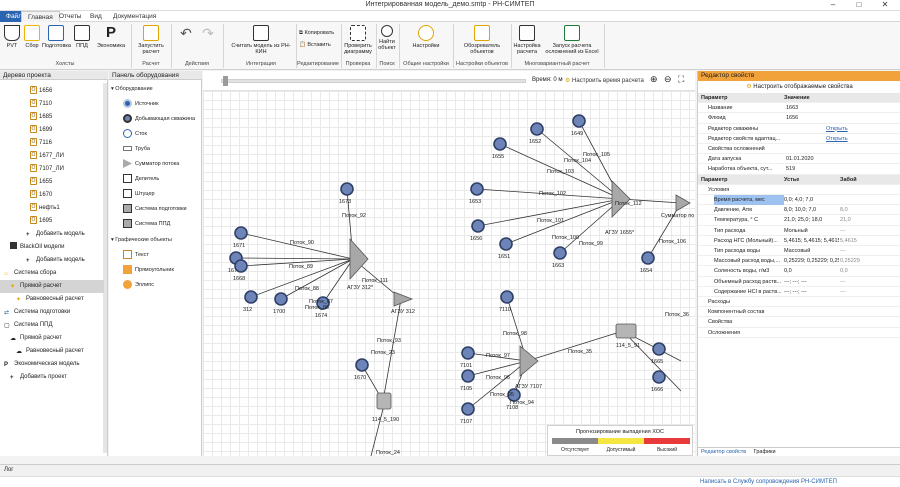 The width and height of the screenshot is (900, 487). Describe the element at coordinates (388, 453) in the screenshot. I see `stream-label: Поток_24` at that location.